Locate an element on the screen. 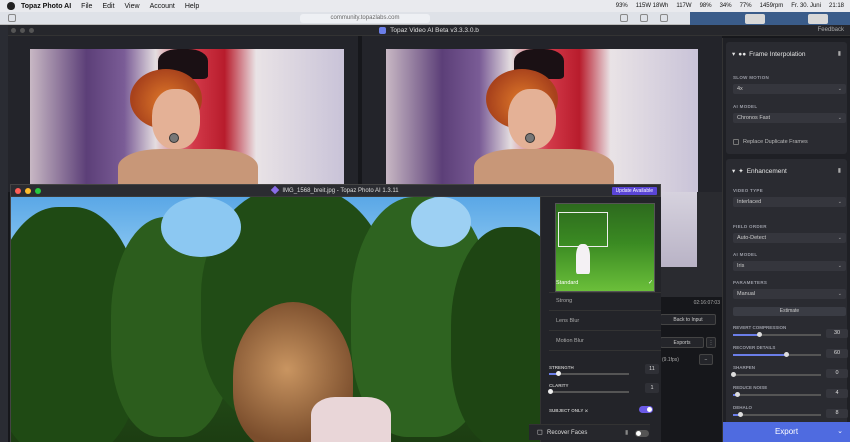  video-type-select: Interlaced ⌄ is located at coordinates (789, 202).